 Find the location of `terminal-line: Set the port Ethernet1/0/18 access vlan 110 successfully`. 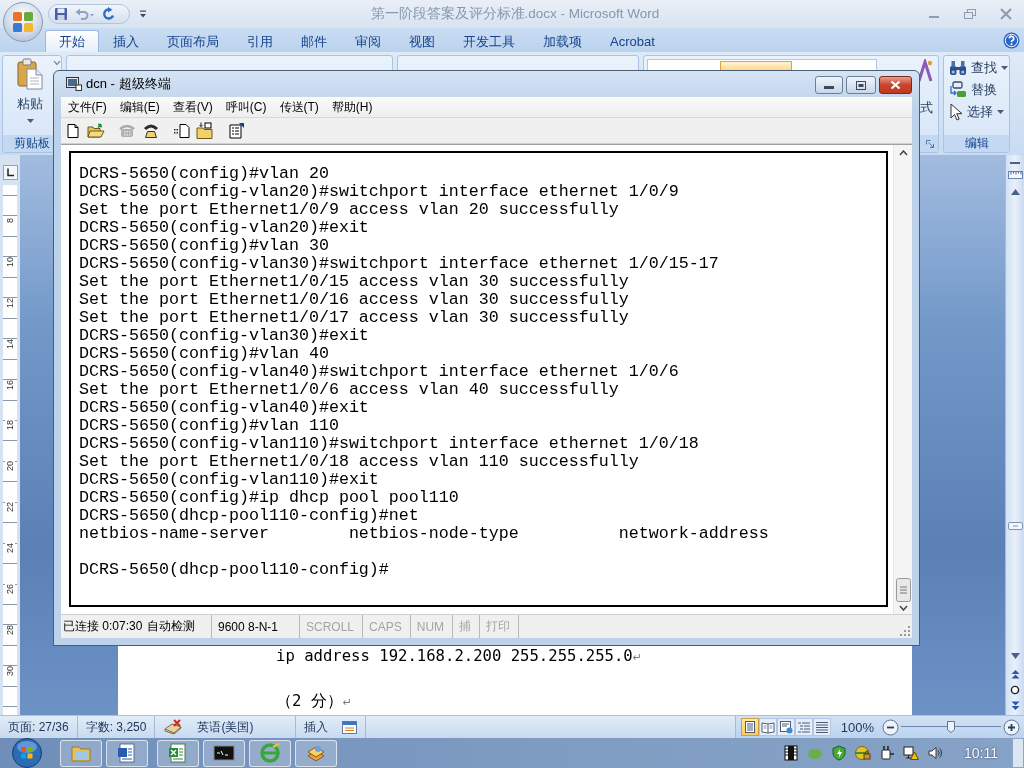

terminal-line: Set the port Ethernet1/0/18 access vlan 110 successfully is located at coordinates (359, 461).